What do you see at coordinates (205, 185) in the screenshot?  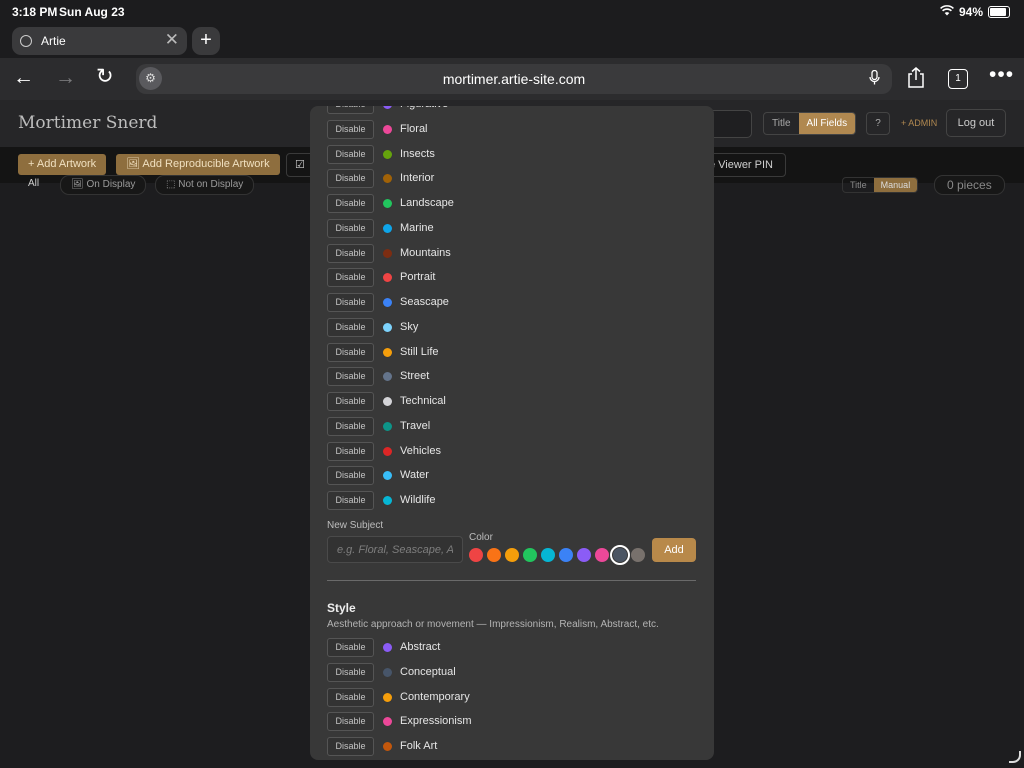 I see `filter-not-on-display: ⬚ Not on Display` at bounding box center [205, 185].